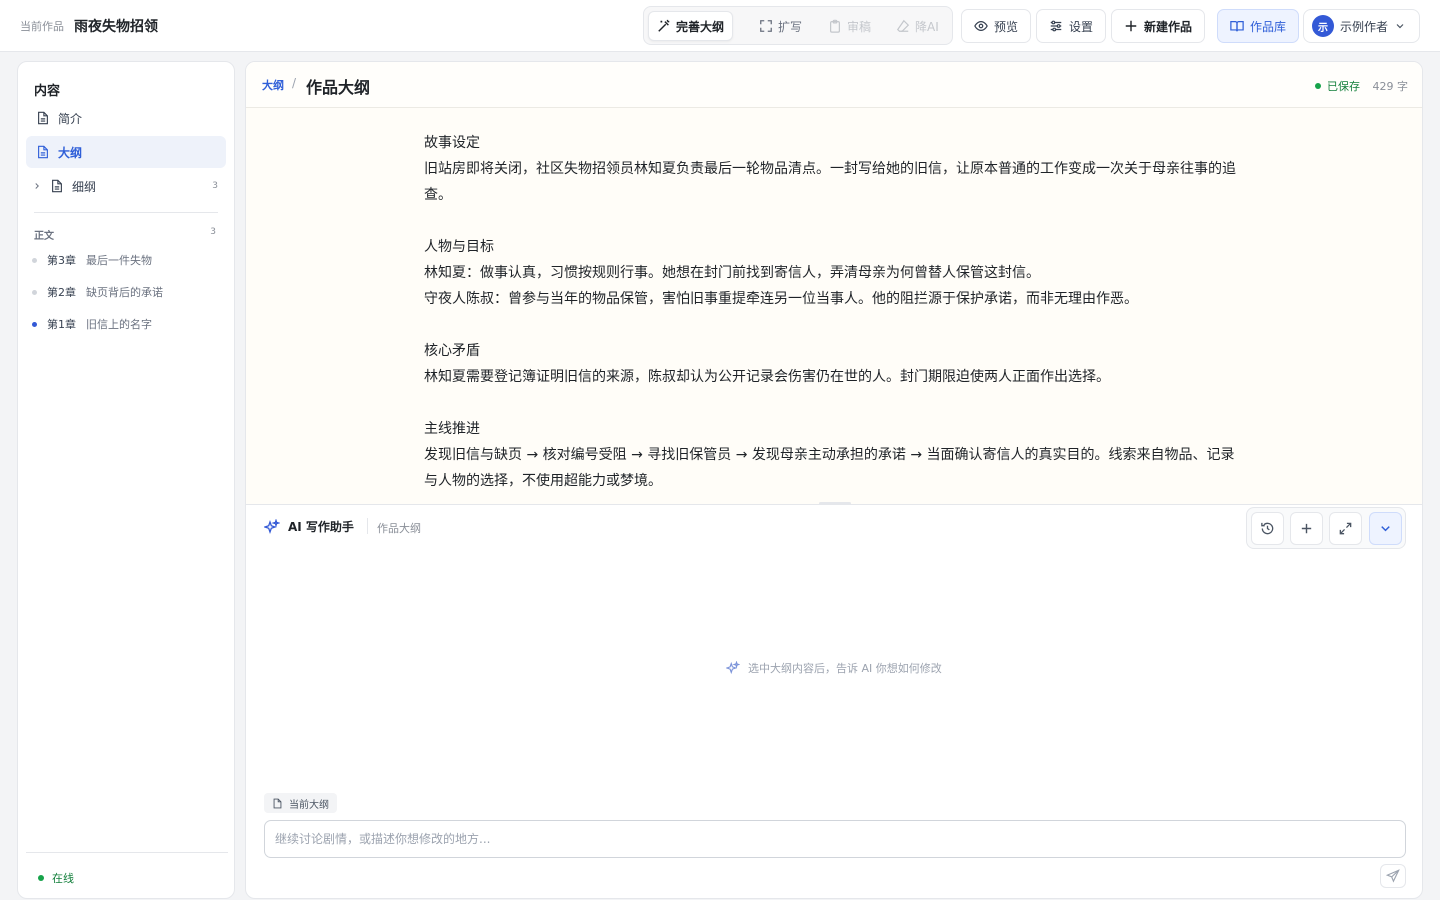 The width and height of the screenshot is (1440, 900). I want to click on collapse-button, so click(1385, 528).